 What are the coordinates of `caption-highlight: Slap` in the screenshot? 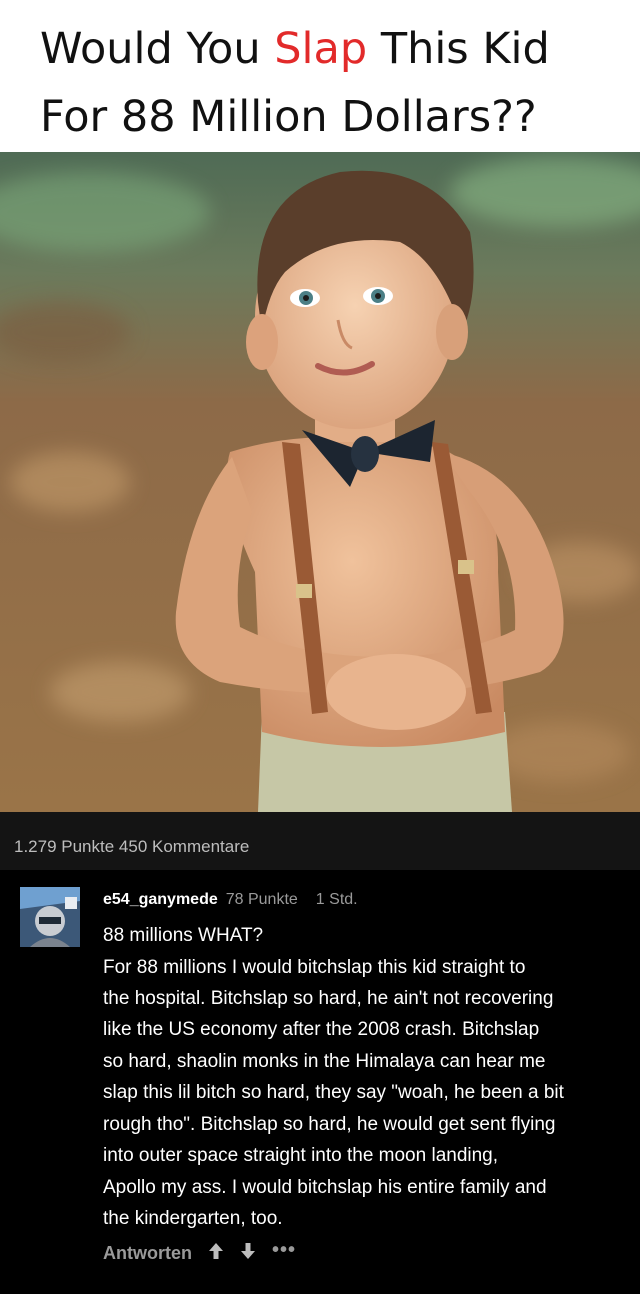 It's located at (321, 49).